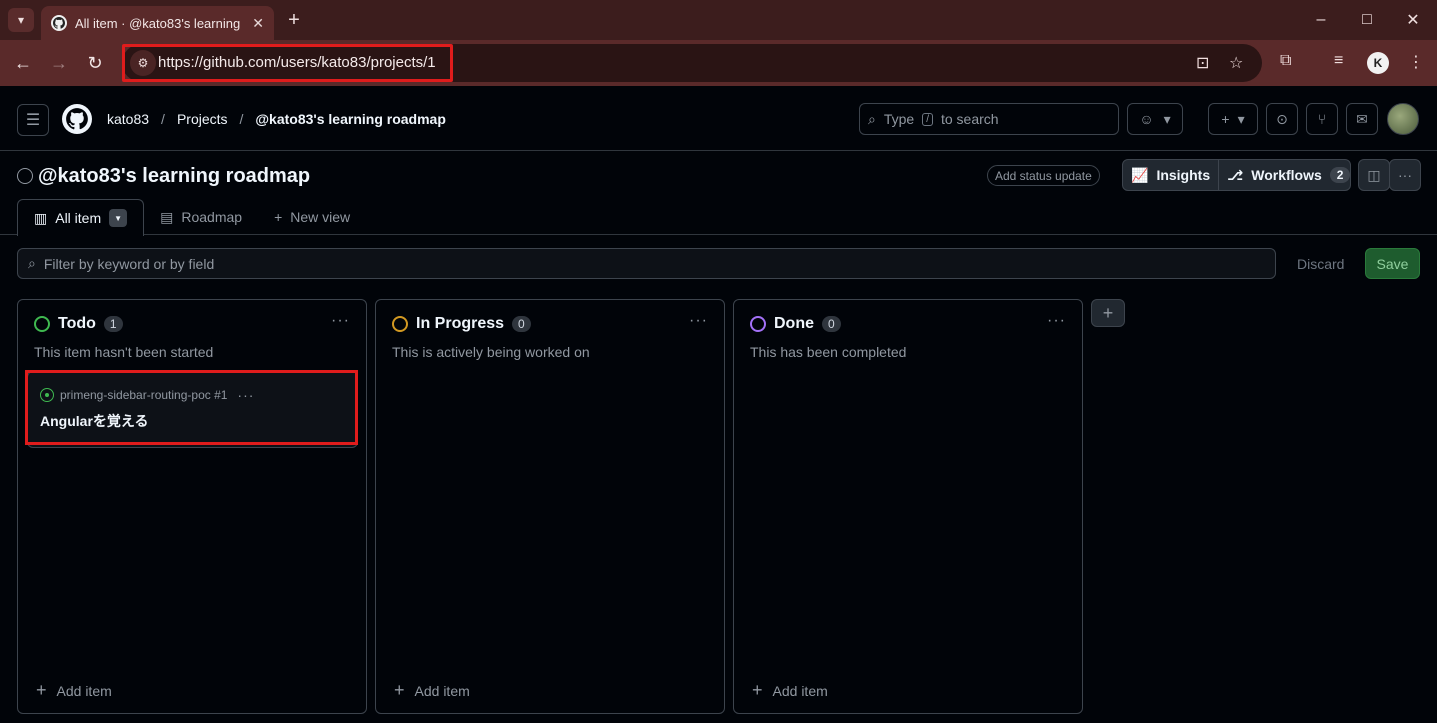 The width and height of the screenshot is (1437, 723). I want to click on project-actions-group: 📈 Insights ⎇ Workflows 2, so click(1236, 175).